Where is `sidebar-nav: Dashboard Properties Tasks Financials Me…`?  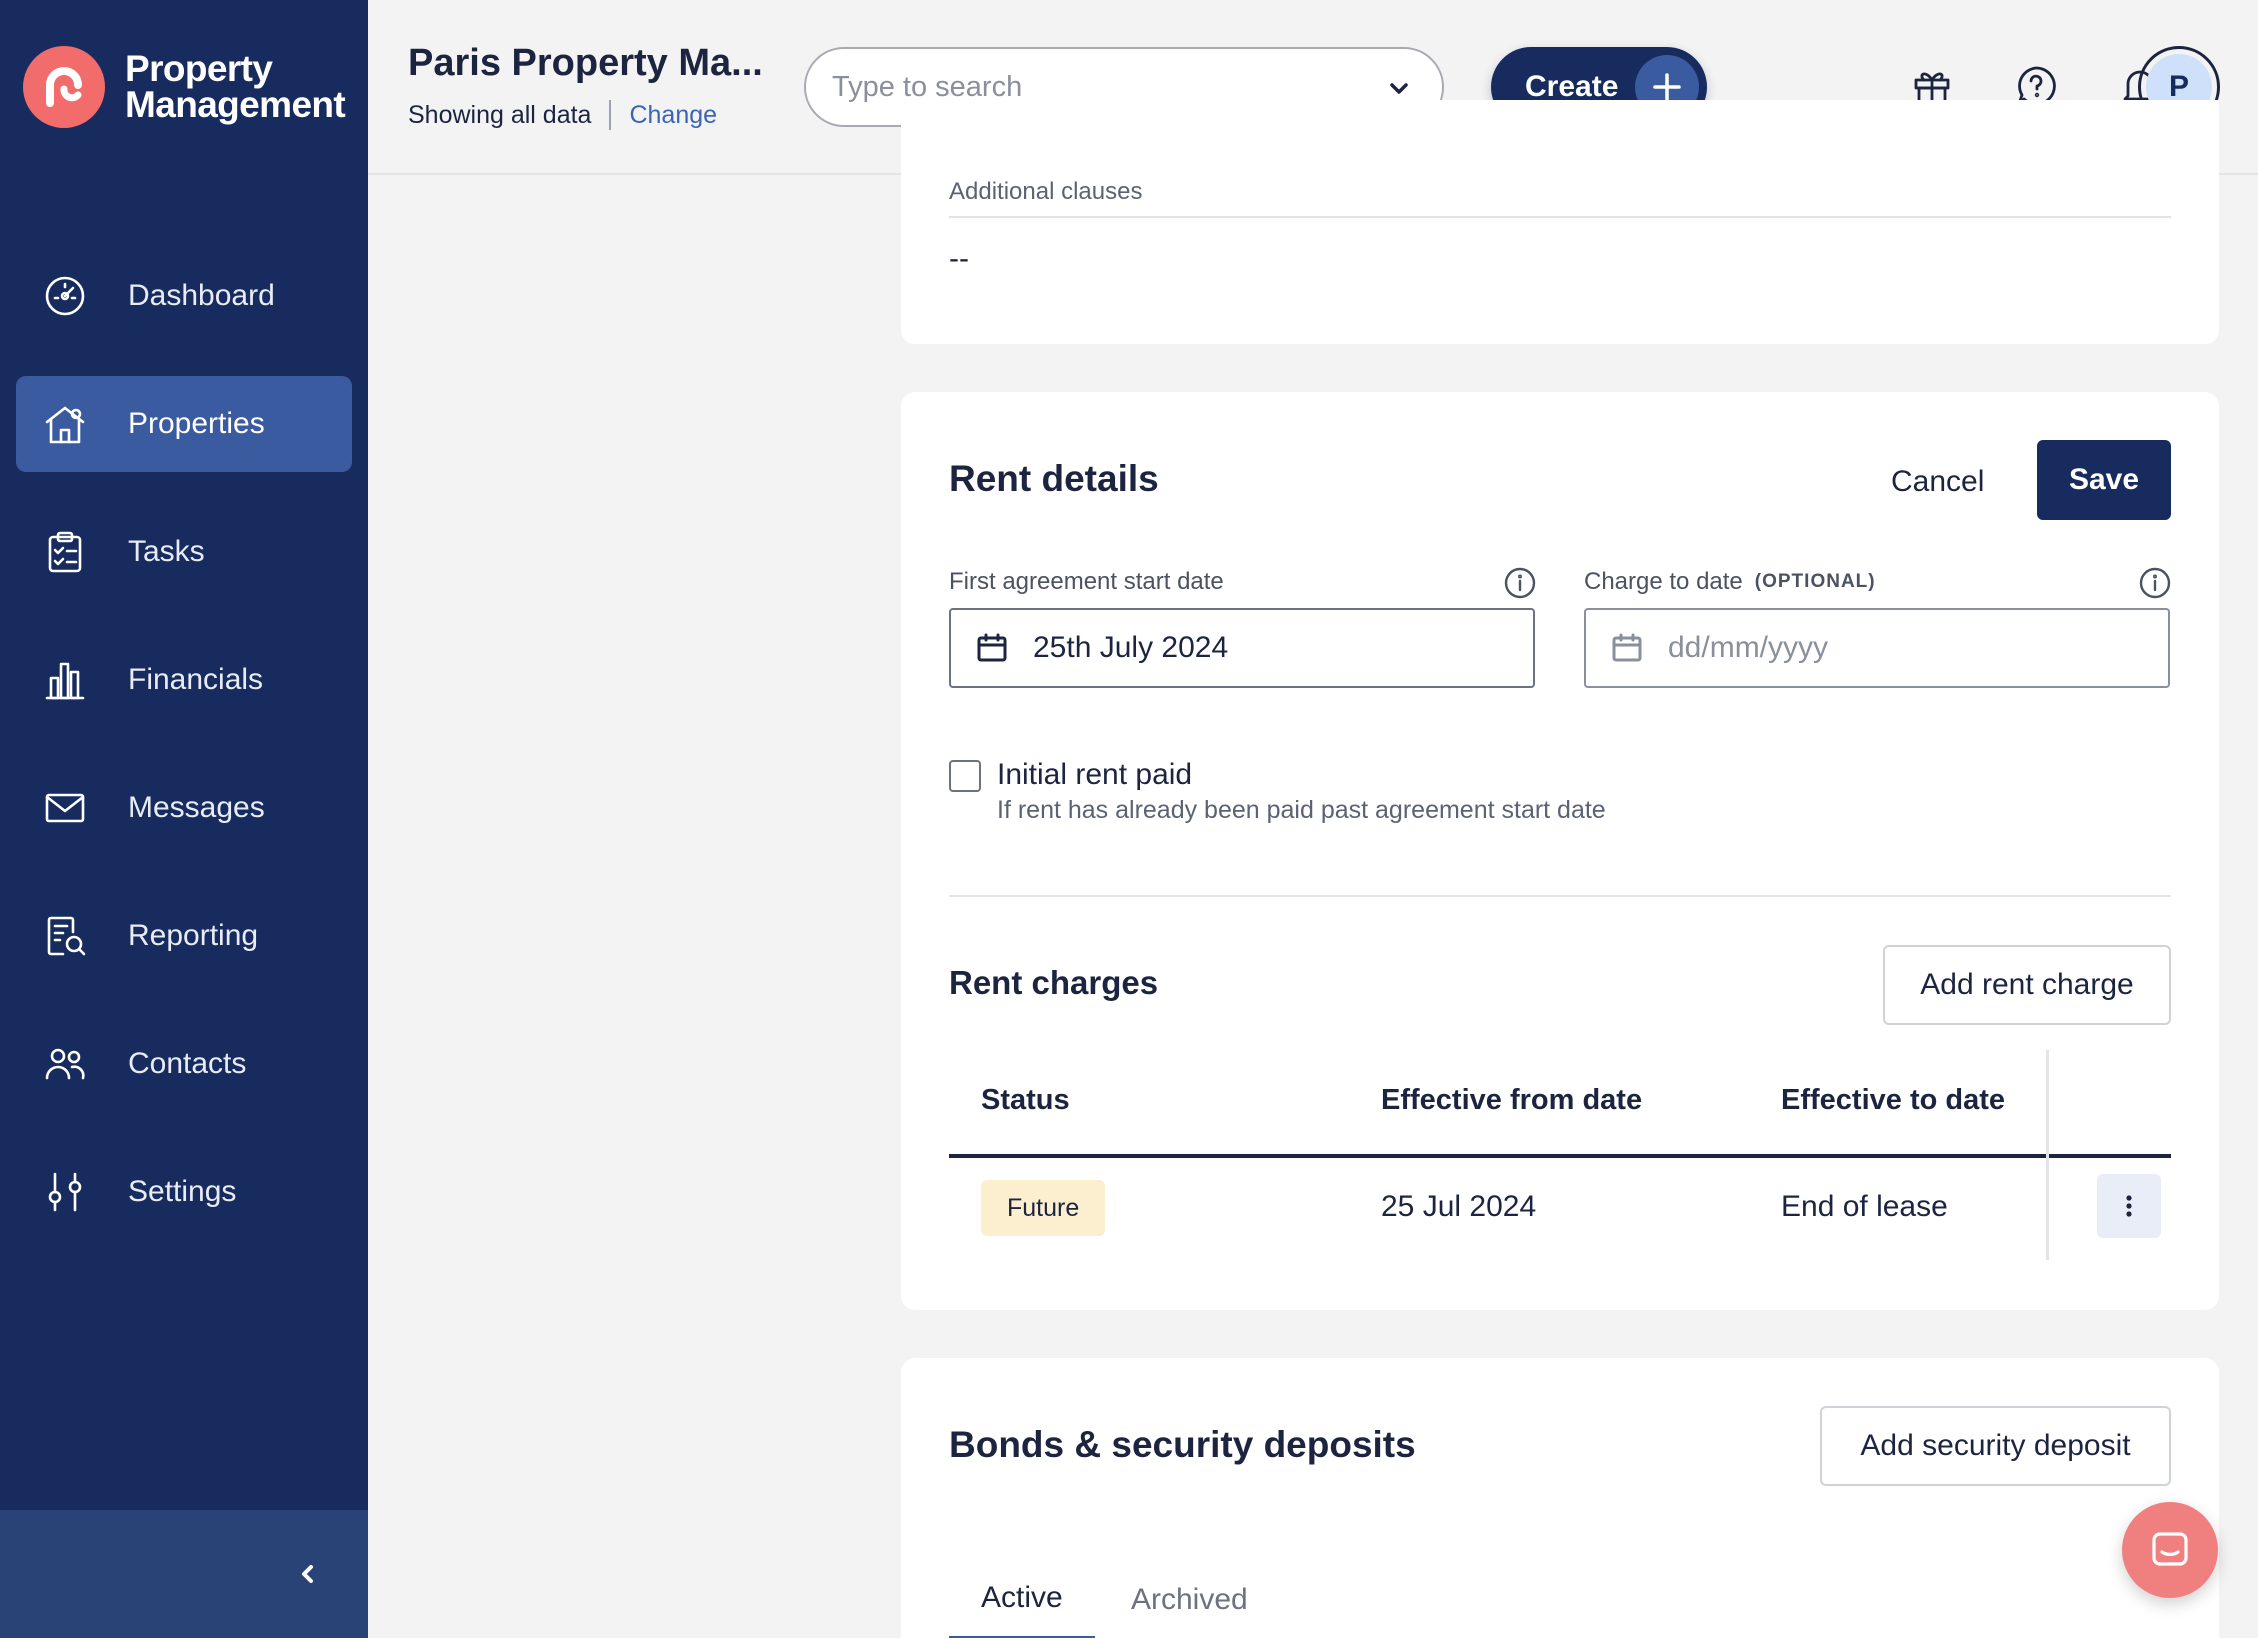 sidebar-nav: Dashboard Properties Tasks Financials Me… is located at coordinates (184, 760).